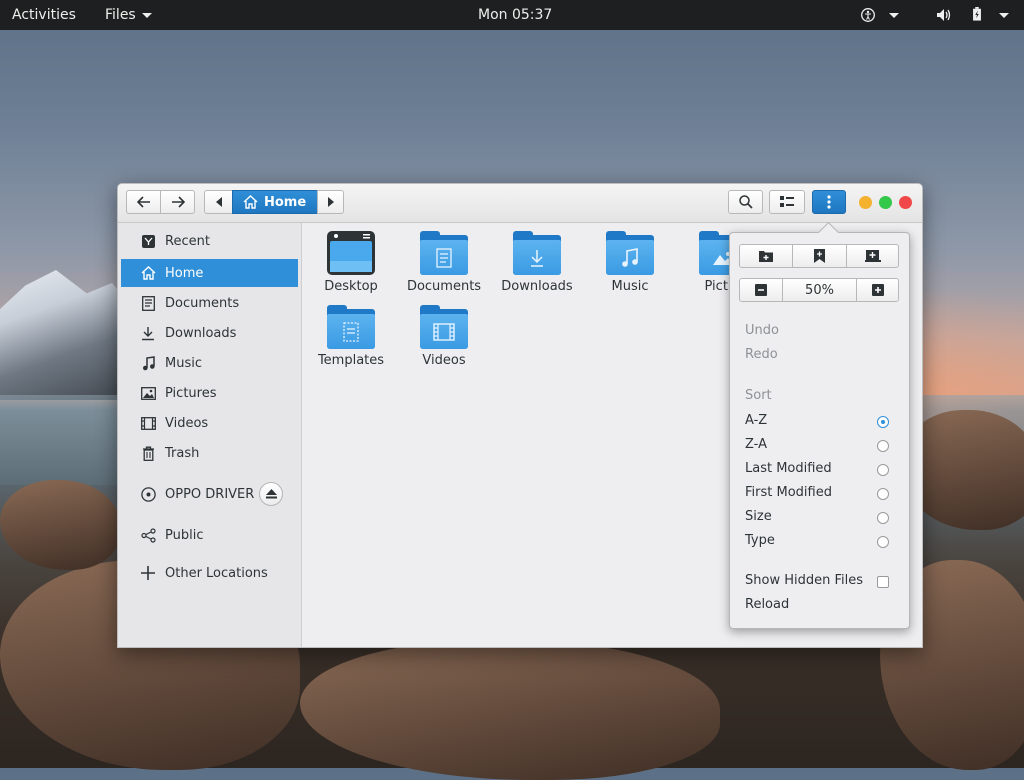 Image resolution: width=1024 pixels, height=780 pixels. Describe the element at coordinates (351, 327) in the screenshot. I see `folder-templates-icon` at that location.